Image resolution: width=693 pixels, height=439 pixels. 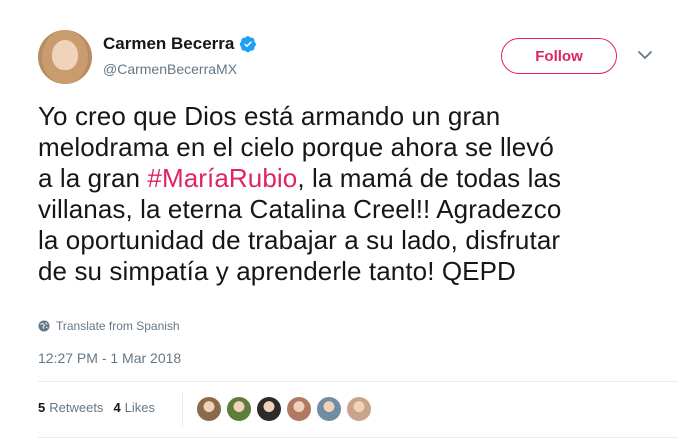 I want to click on tweet-text-fragment: , la mamá de todas las, so click(x=429, y=178).